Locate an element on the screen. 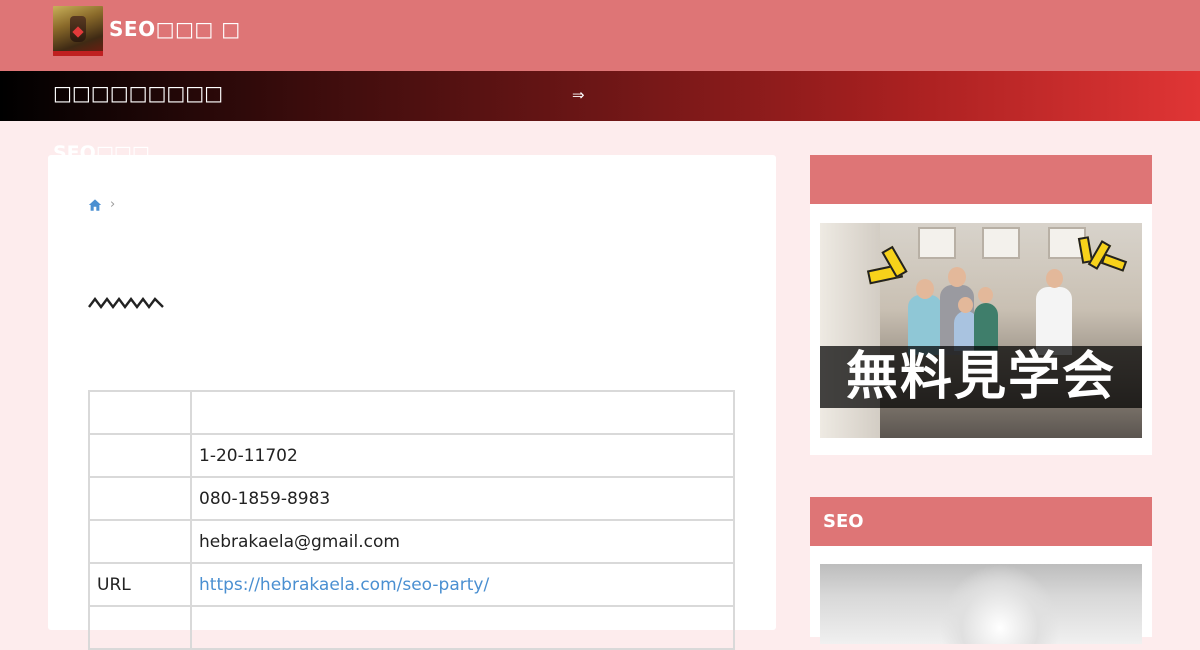 This screenshot has width=1200, height=650. table-cell-value: hebrakaela@gmail.com is located at coordinates (462, 541).